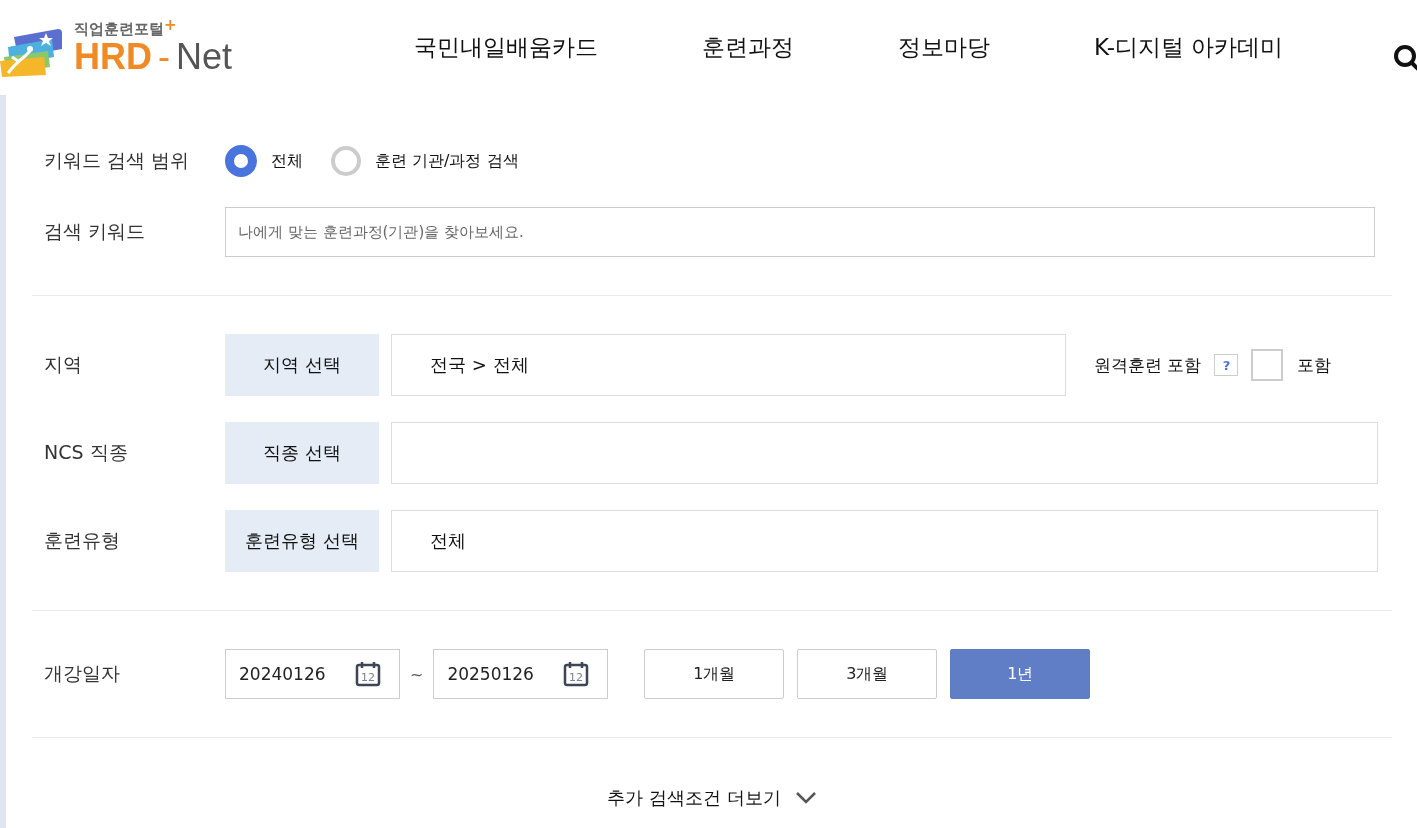 The width and height of the screenshot is (1417, 828). What do you see at coordinates (1148, 365) in the screenshot?
I see `option-label: 원격훈련 포함` at bounding box center [1148, 365].